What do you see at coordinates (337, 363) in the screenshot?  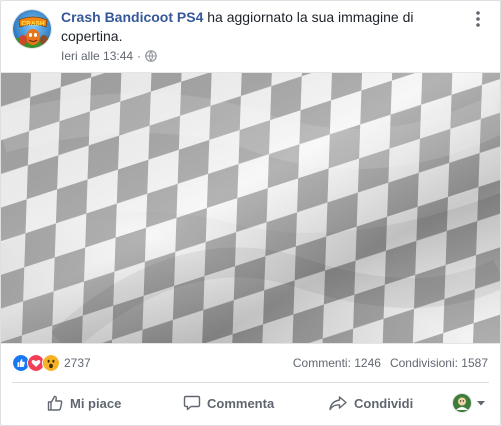 I see `comments-count-link: Commenti: 1246` at bounding box center [337, 363].